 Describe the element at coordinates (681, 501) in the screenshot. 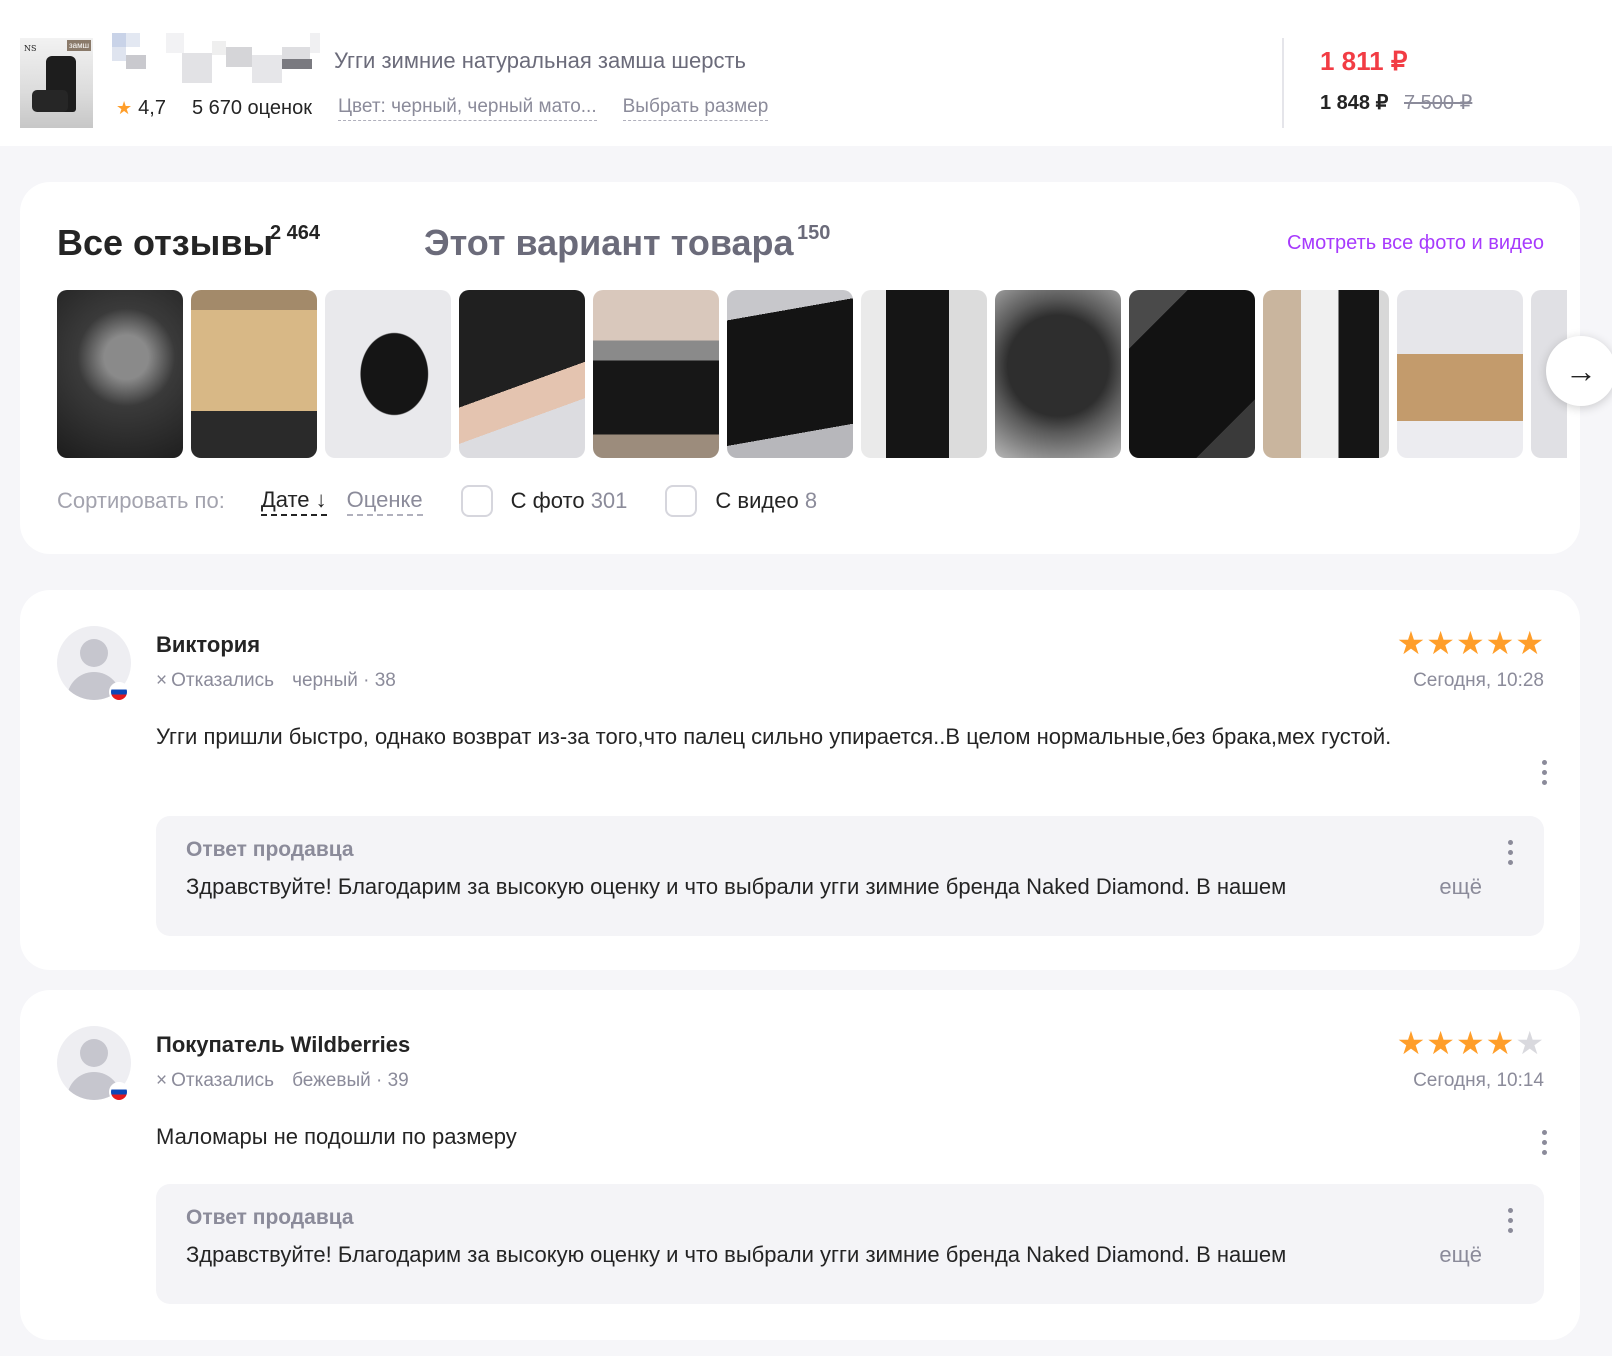

I see `filter-video-checkbox` at that location.